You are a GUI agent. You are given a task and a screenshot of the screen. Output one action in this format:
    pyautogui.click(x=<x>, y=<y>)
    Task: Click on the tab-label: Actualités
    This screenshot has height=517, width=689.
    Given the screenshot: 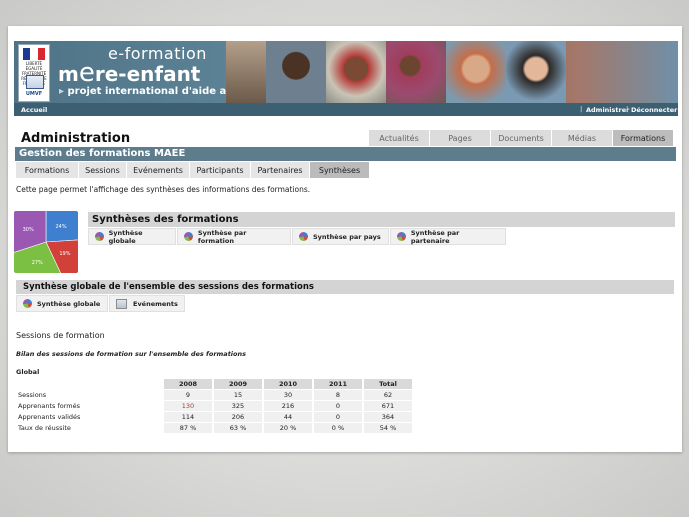 What is the action you would take?
    pyautogui.click(x=399, y=138)
    